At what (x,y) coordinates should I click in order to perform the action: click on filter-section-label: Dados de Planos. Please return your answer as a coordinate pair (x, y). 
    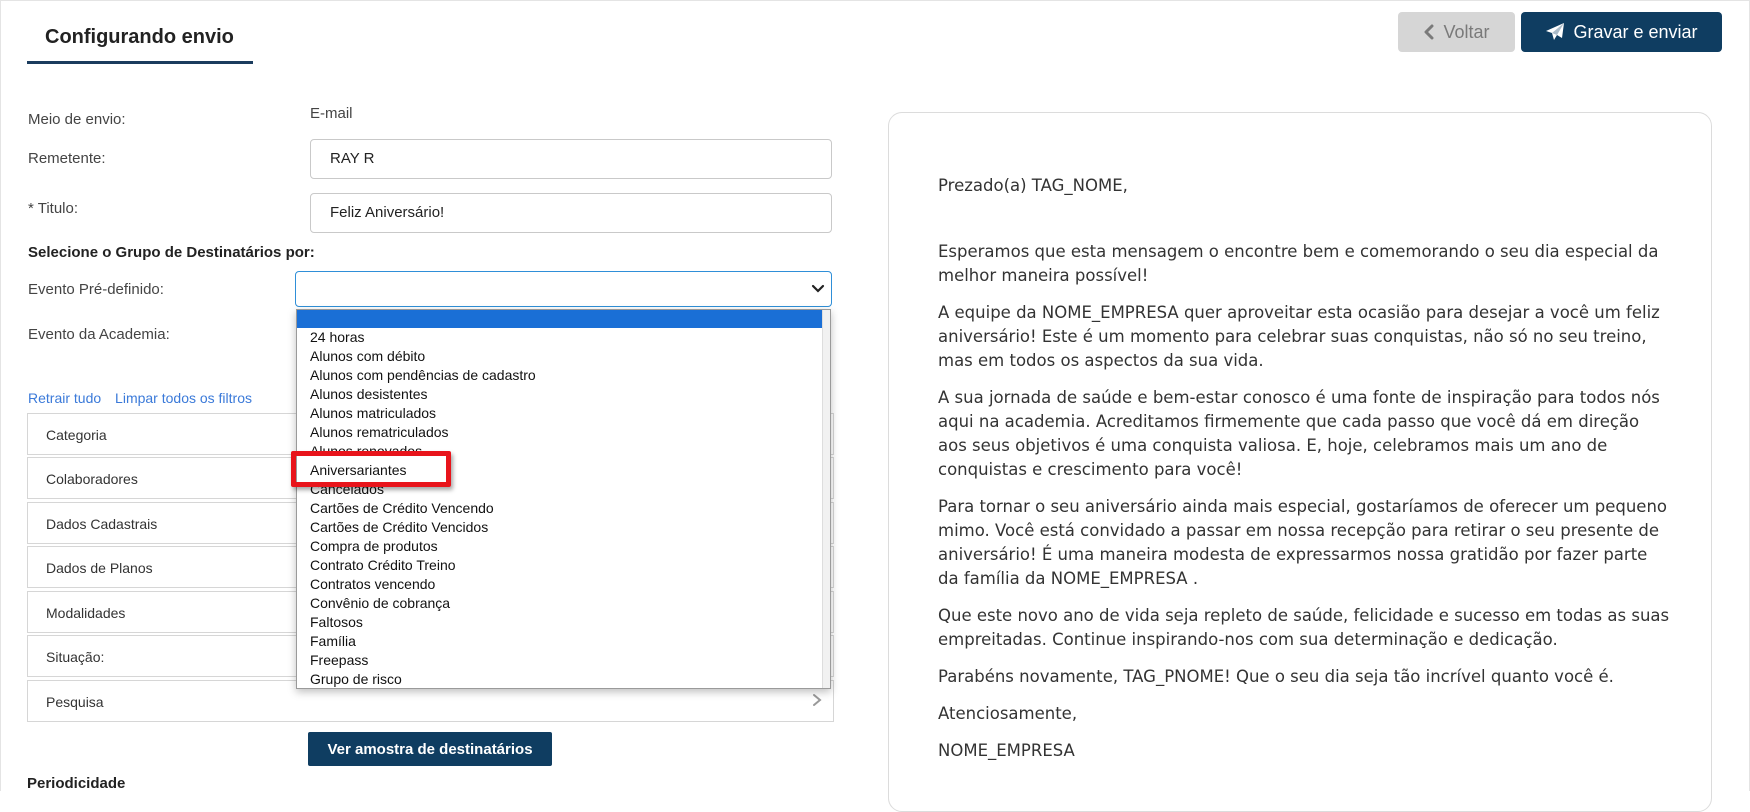
    Looking at the image, I should click on (99, 568).